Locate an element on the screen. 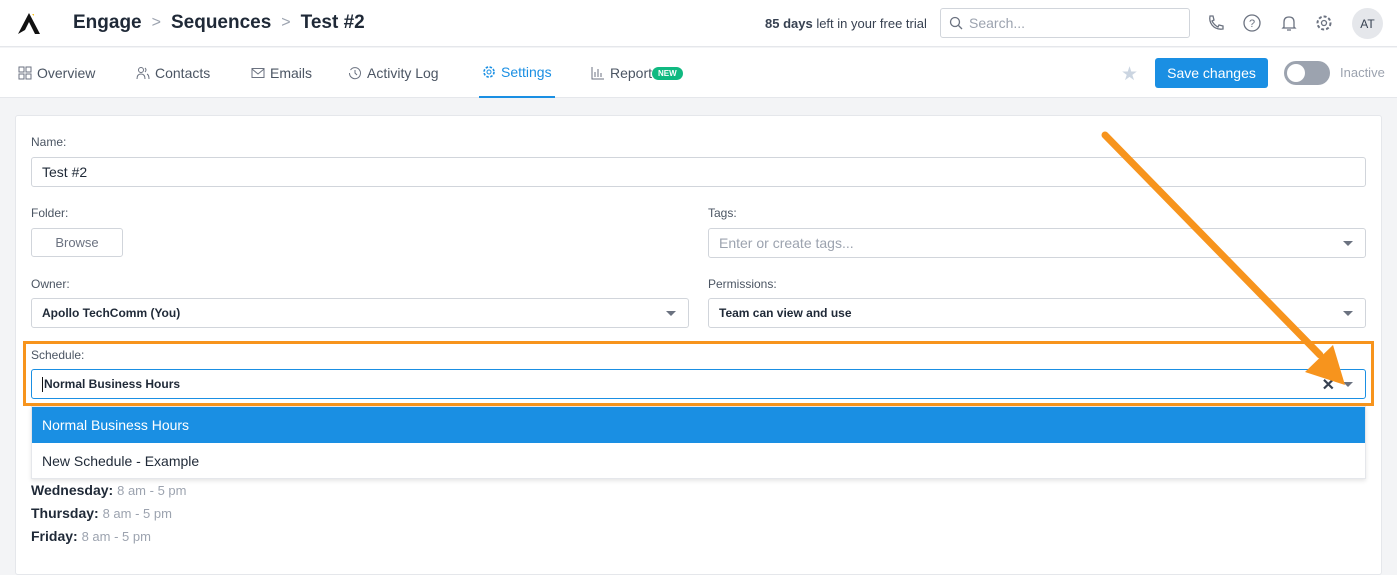 Image resolution: width=1397 pixels, height=575 pixels. trial-notice: 85 days left in your free trial is located at coordinates (846, 23).